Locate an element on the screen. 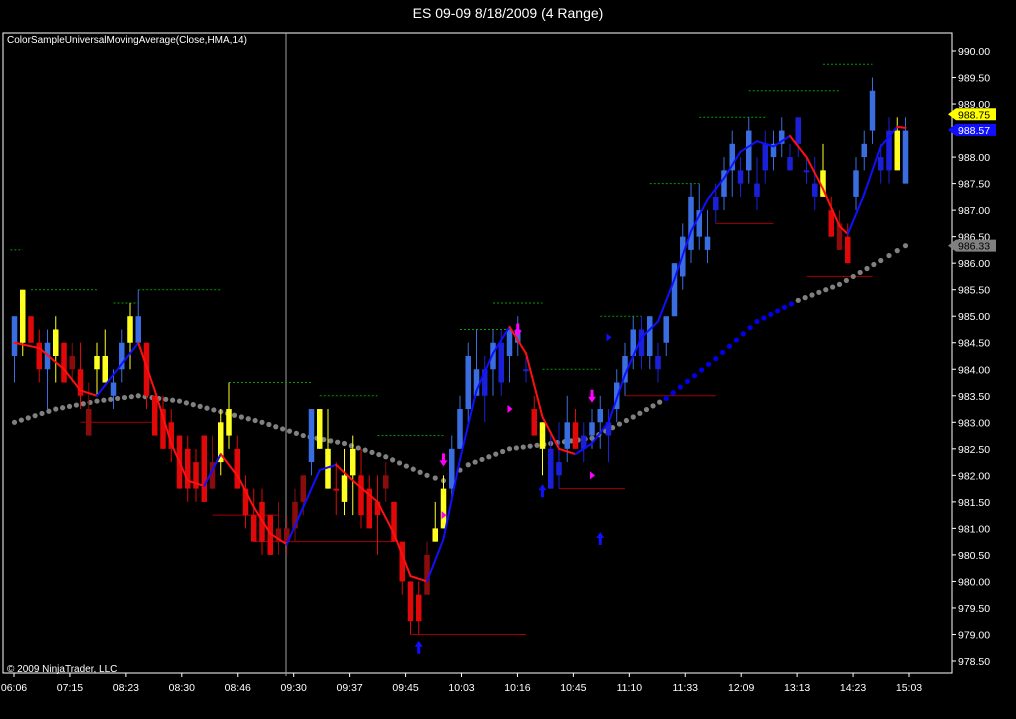  y-tick-label: 985.00 is located at coordinates (974, 317).